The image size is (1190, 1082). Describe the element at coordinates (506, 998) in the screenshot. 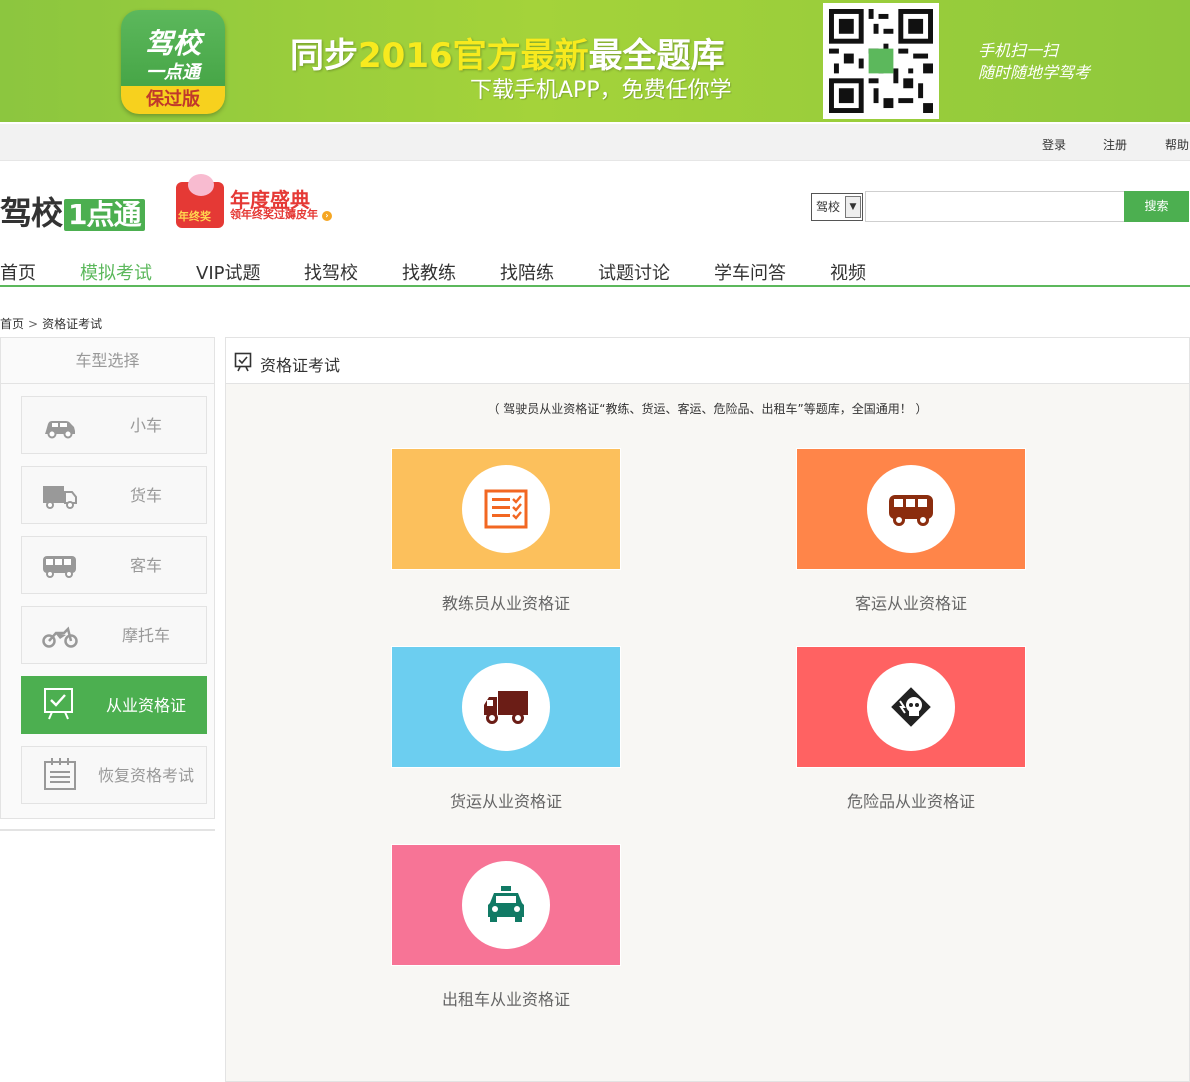

I see `exam-card-label: 出租车从业资格证` at that location.